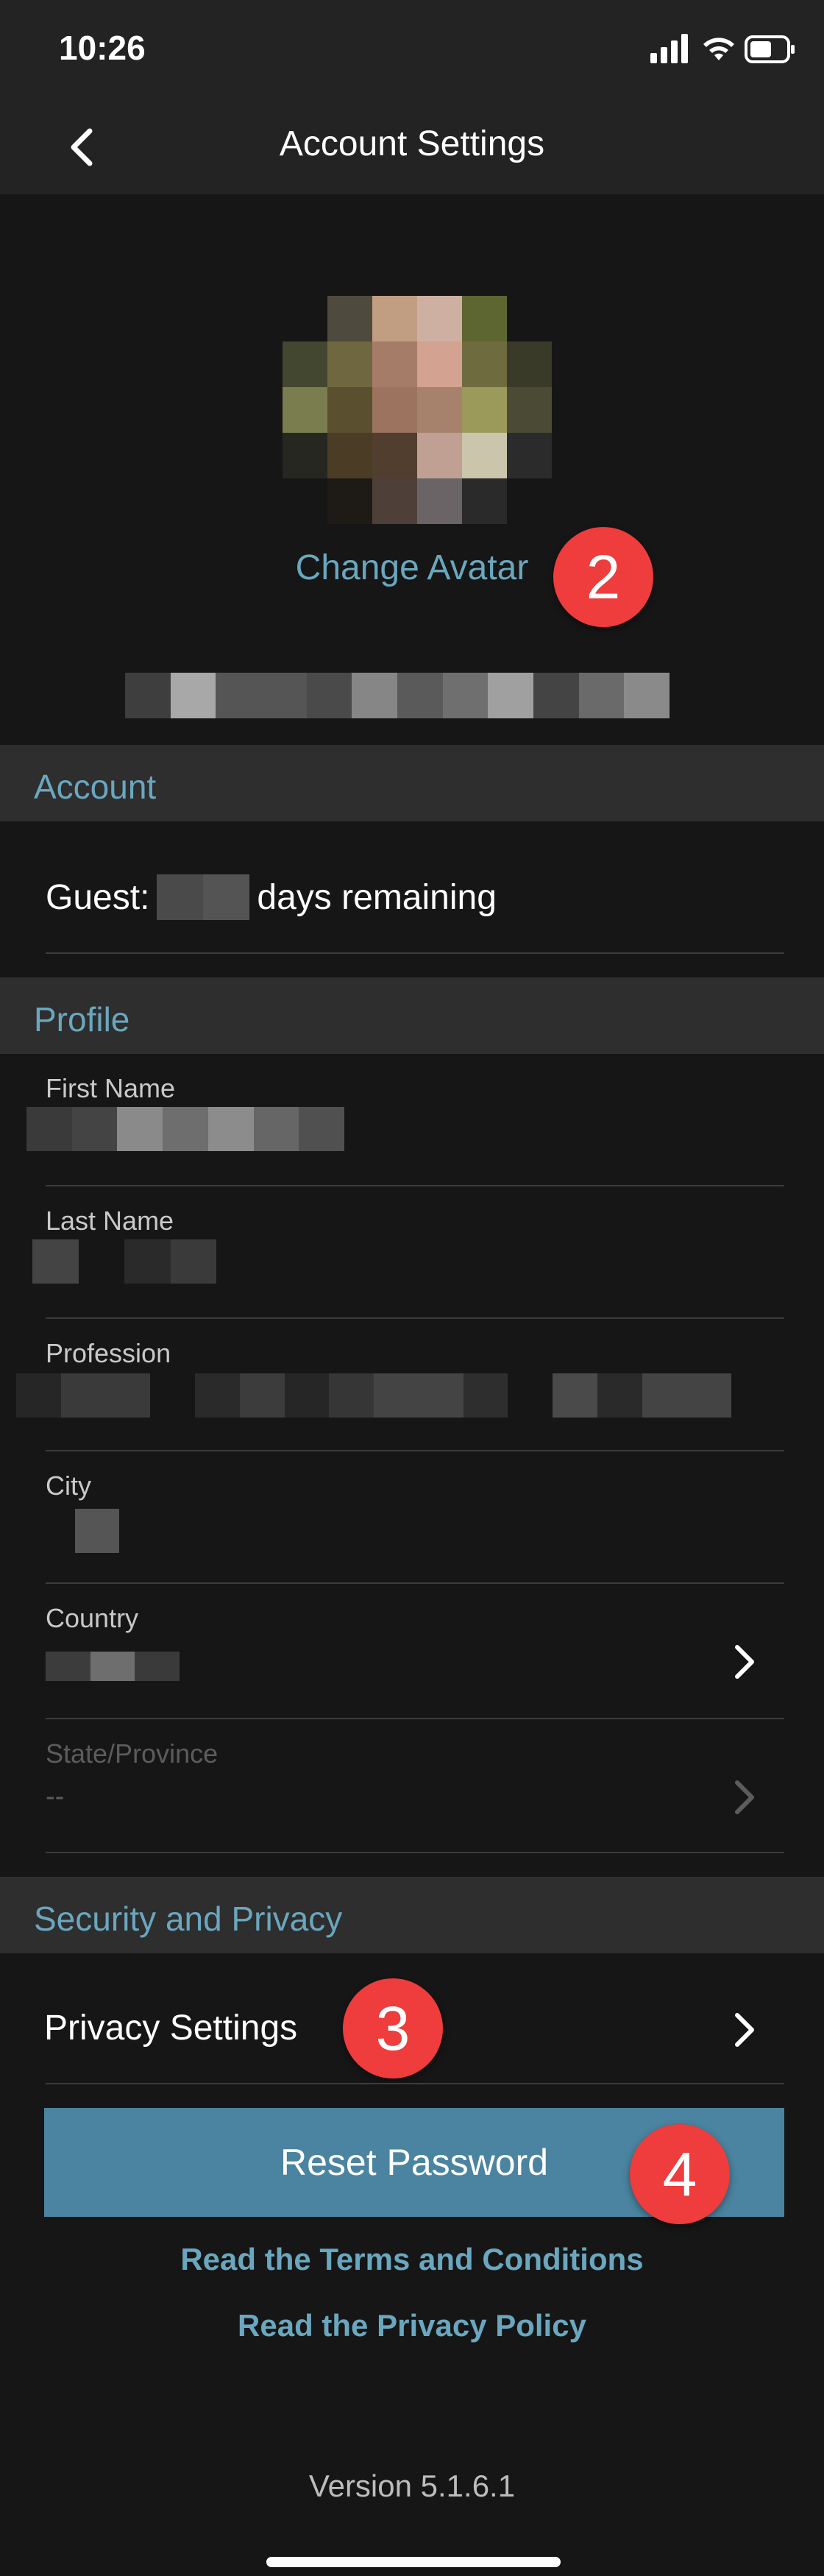 The image size is (824, 2576). What do you see at coordinates (718, 49) in the screenshot?
I see `wifi-icon` at bounding box center [718, 49].